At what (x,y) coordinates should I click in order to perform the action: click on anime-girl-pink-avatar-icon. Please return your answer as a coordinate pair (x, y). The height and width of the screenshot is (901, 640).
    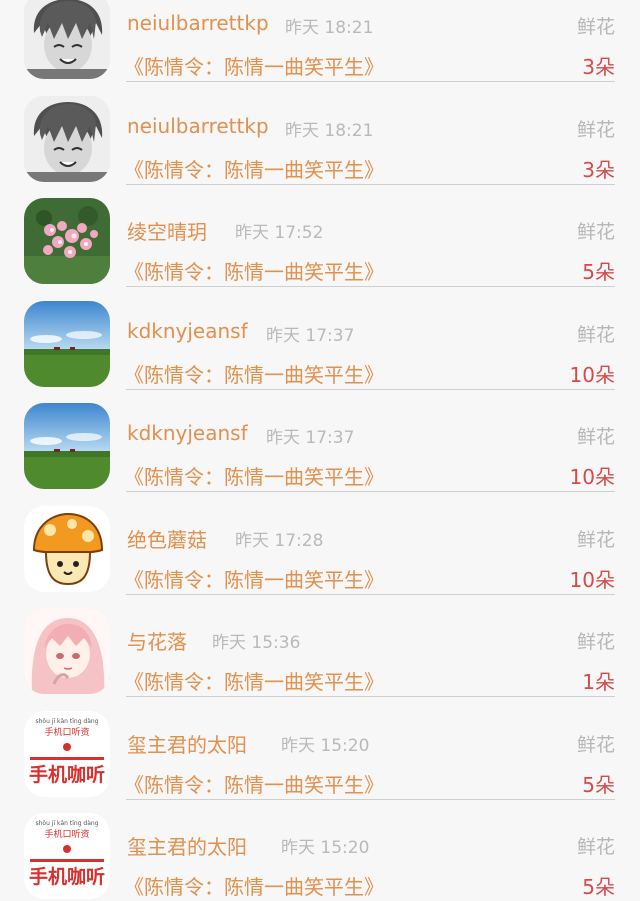
    Looking at the image, I should click on (67, 651).